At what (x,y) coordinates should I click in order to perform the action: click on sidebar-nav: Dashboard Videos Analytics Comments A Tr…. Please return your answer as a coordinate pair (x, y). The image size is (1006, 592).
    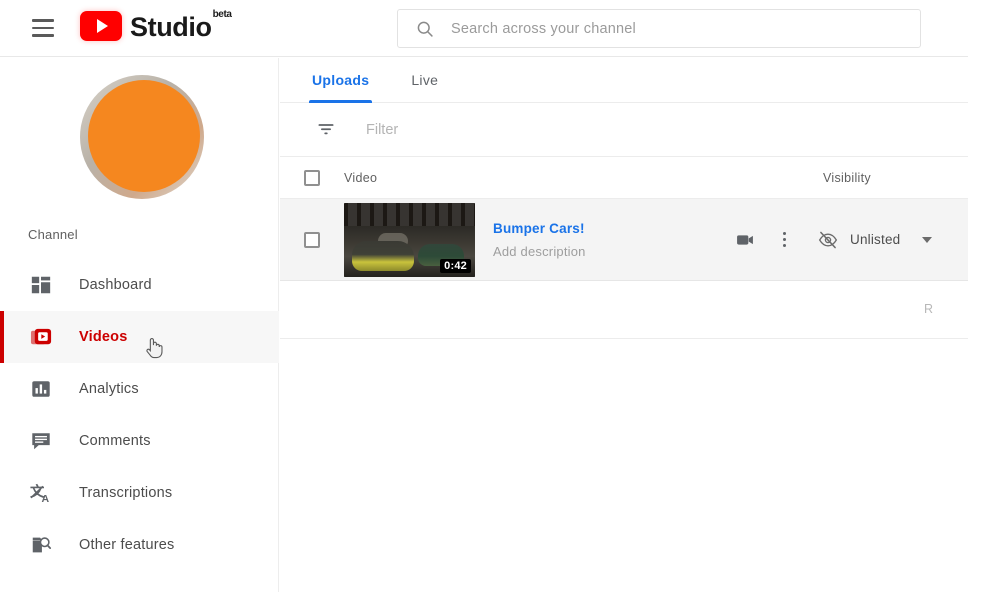
    Looking at the image, I should click on (139, 415).